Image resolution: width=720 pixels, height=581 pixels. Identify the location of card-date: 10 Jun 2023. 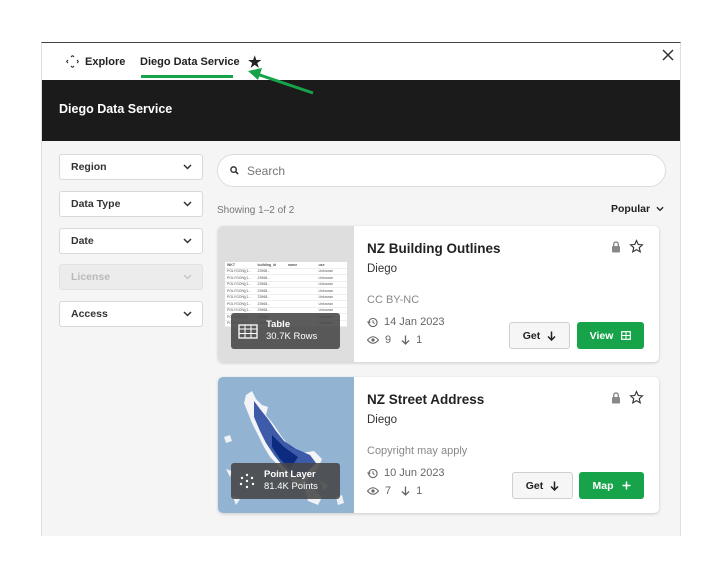
(406, 473).